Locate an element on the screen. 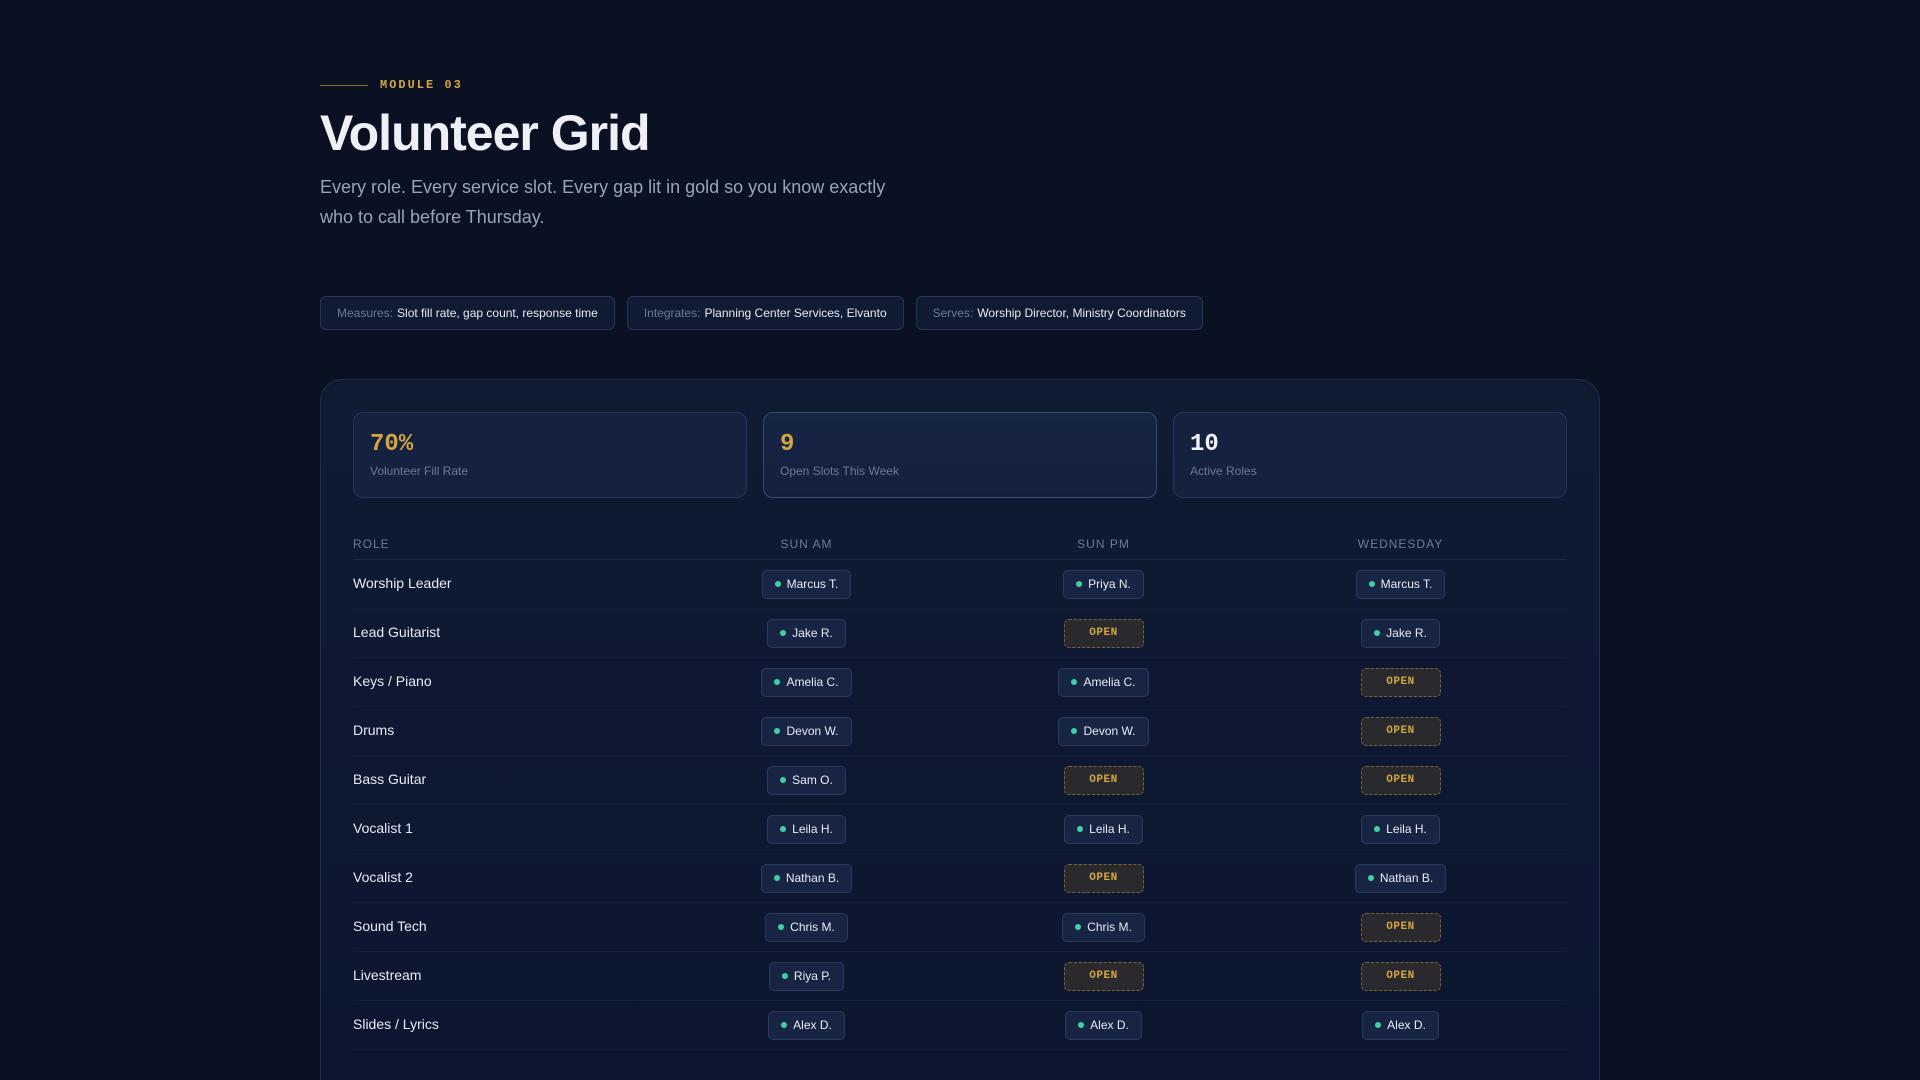 Image resolution: width=1920 pixels, height=1080 pixels. eyebrow-divider is located at coordinates (344, 85).